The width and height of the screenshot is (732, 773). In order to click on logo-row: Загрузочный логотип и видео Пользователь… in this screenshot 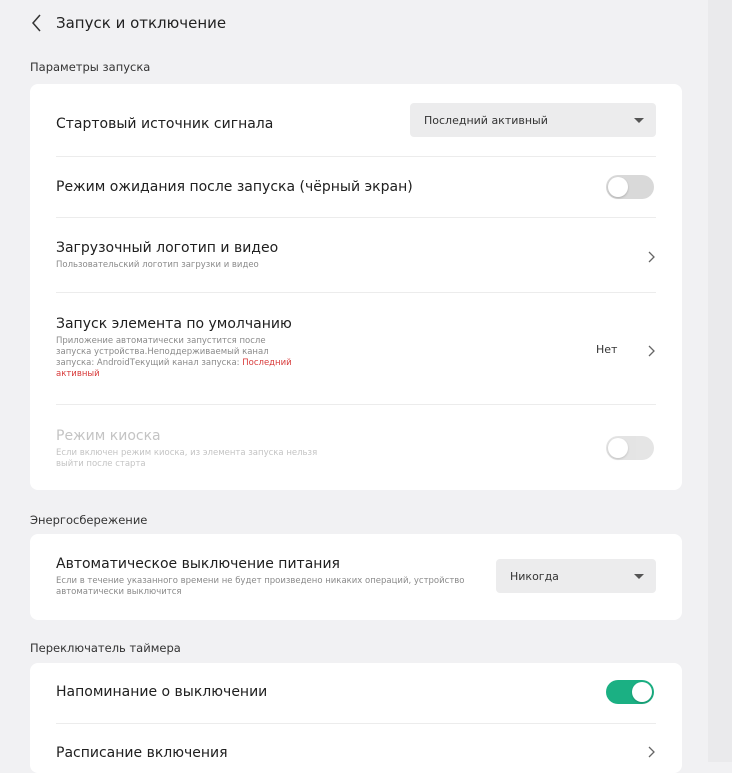, I will do `click(356, 255)`.